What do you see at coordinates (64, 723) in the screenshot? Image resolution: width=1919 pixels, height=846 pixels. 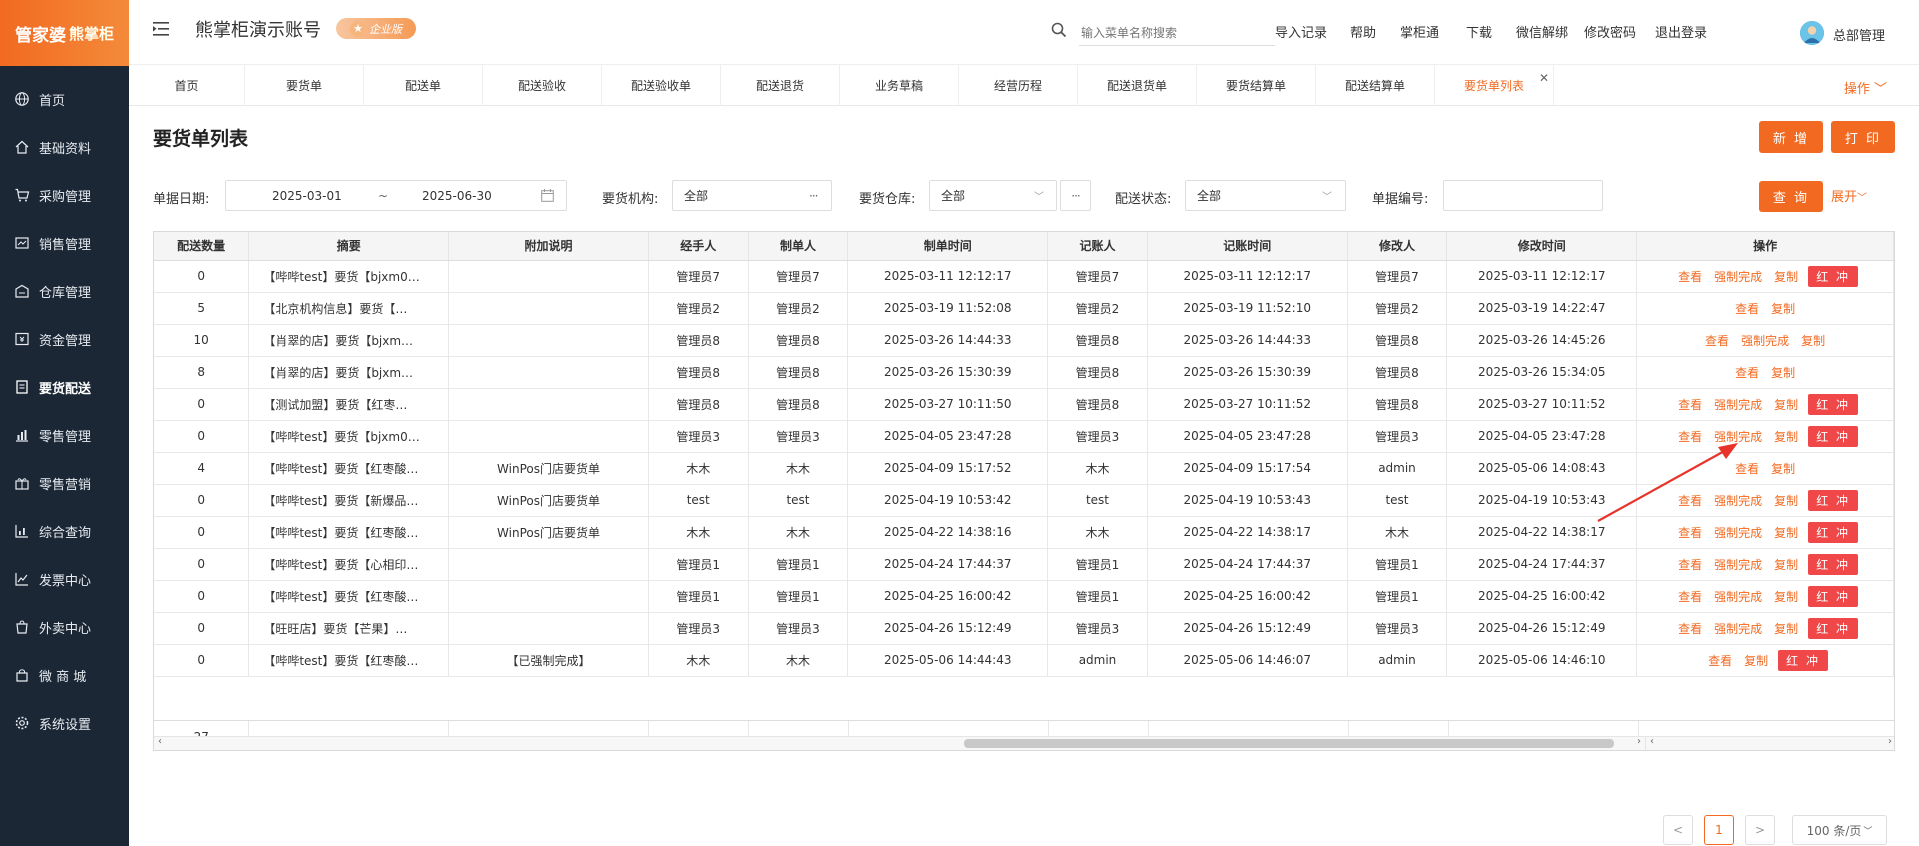 I see `sidebar-item-13: 系统设置` at bounding box center [64, 723].